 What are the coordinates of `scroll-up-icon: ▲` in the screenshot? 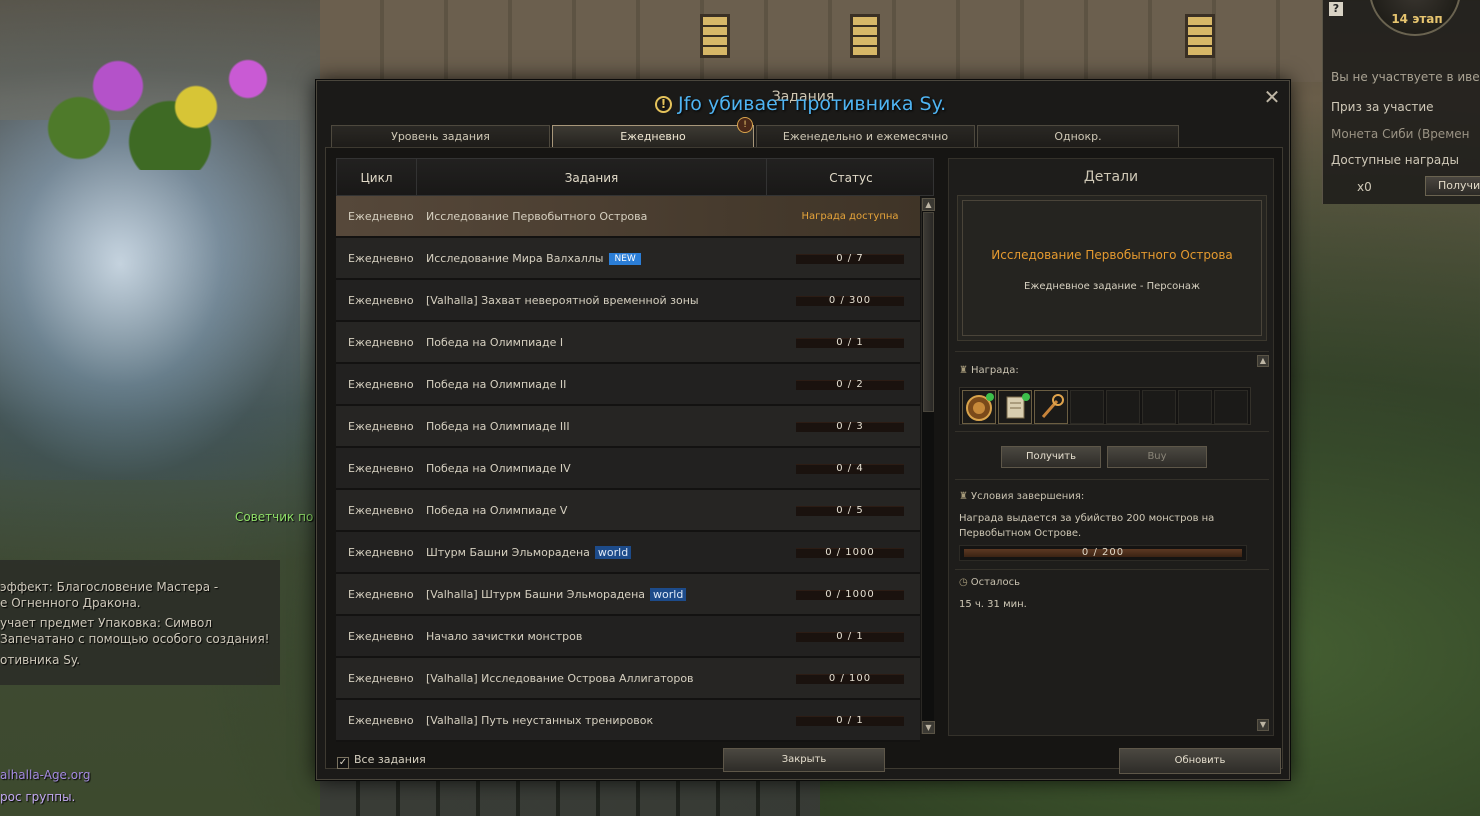 It's located at (928, 204).